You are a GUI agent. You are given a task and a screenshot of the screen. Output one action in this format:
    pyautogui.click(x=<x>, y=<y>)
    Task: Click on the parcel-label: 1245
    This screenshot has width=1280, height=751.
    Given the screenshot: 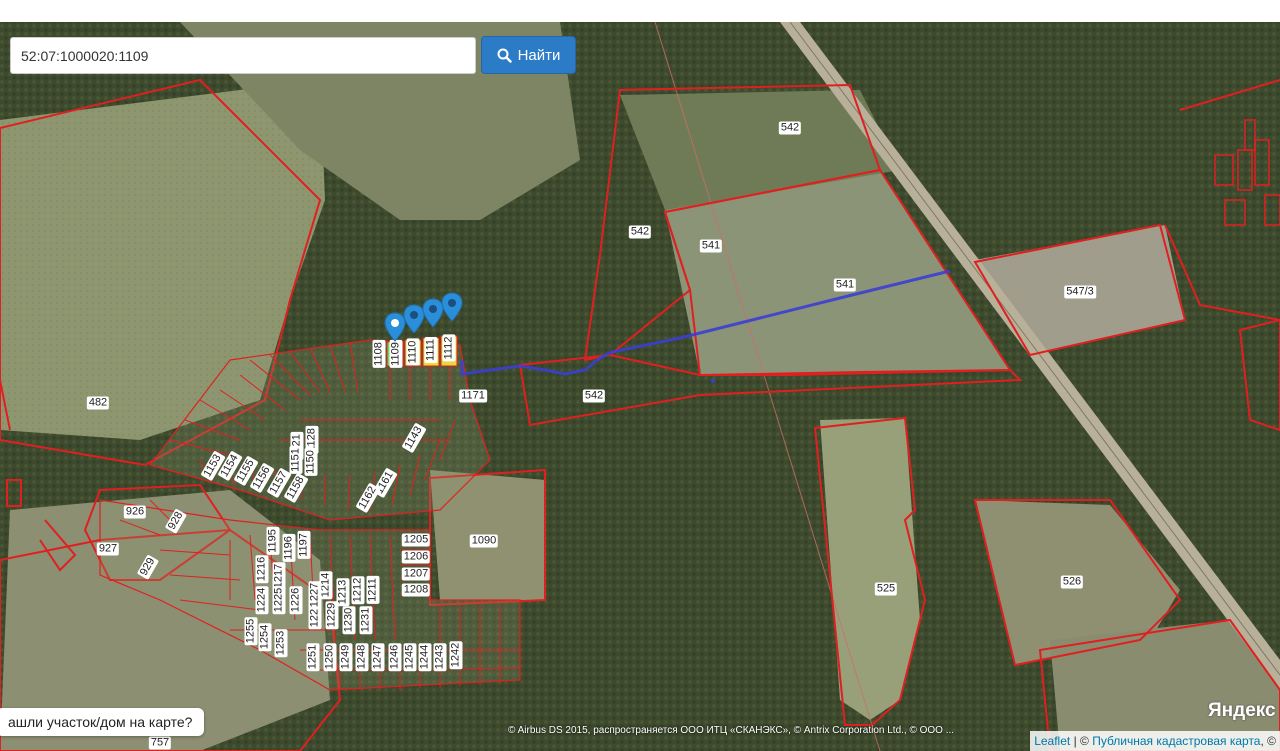 What is the action you would take?
    pyautogui.click(x=410, y=657)
    